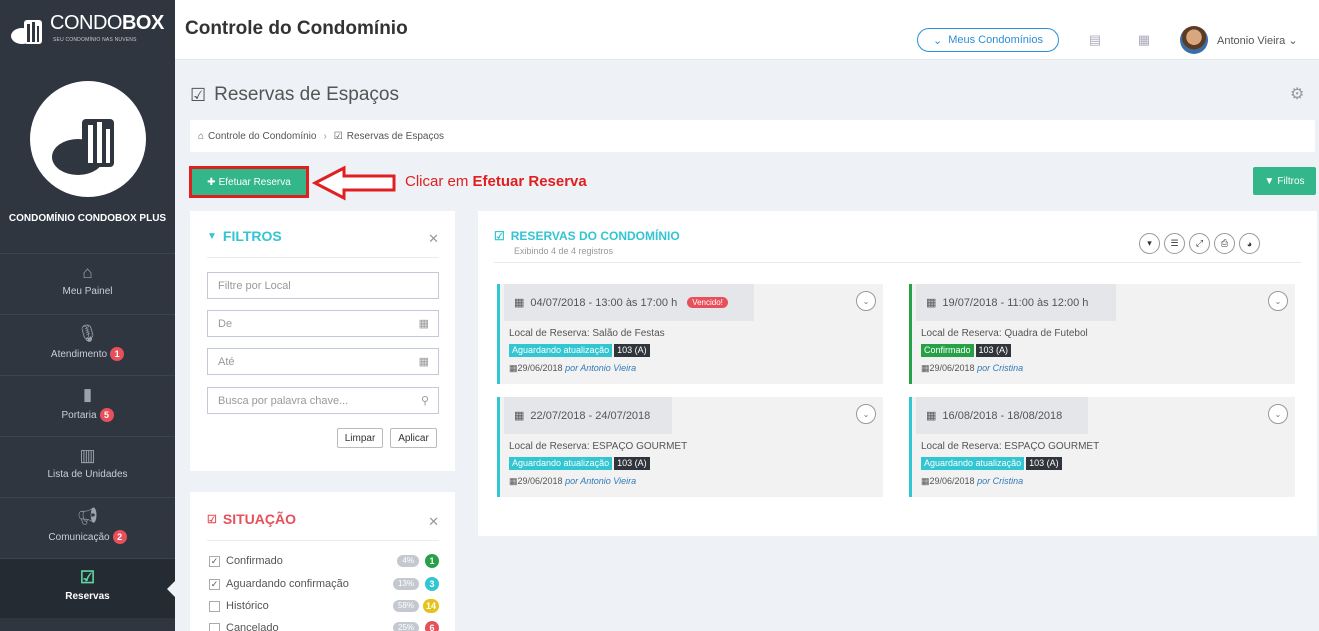 This screenshot has height=631, width=1319. I want to click on percent-badge: 58%, so click(405, 606).